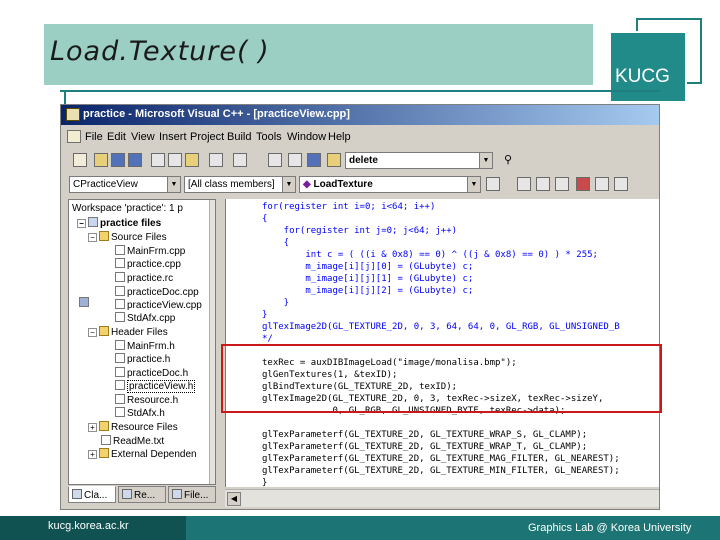 This screenshot has width=720, height=540. Describe the element at coordinates (101, 160) in the screenshot. I see `open-icon` at that location.